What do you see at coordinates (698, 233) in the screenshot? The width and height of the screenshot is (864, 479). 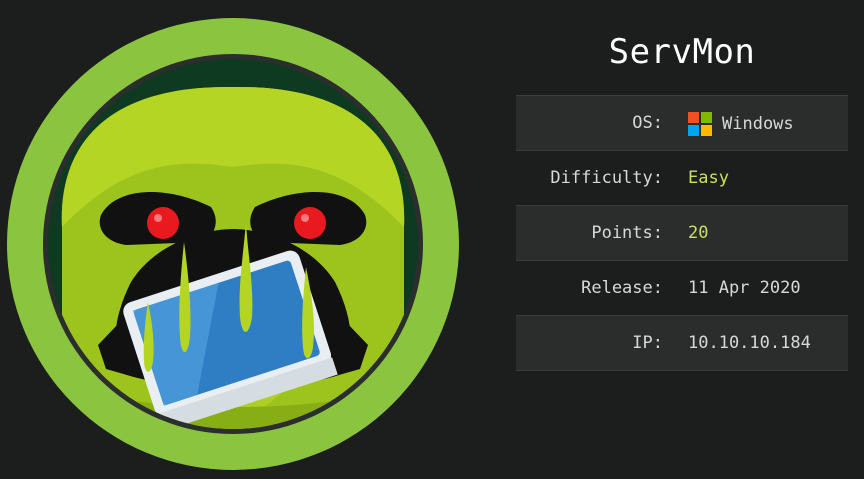 I see `points-value: 20` at bounding box center [698, 233].